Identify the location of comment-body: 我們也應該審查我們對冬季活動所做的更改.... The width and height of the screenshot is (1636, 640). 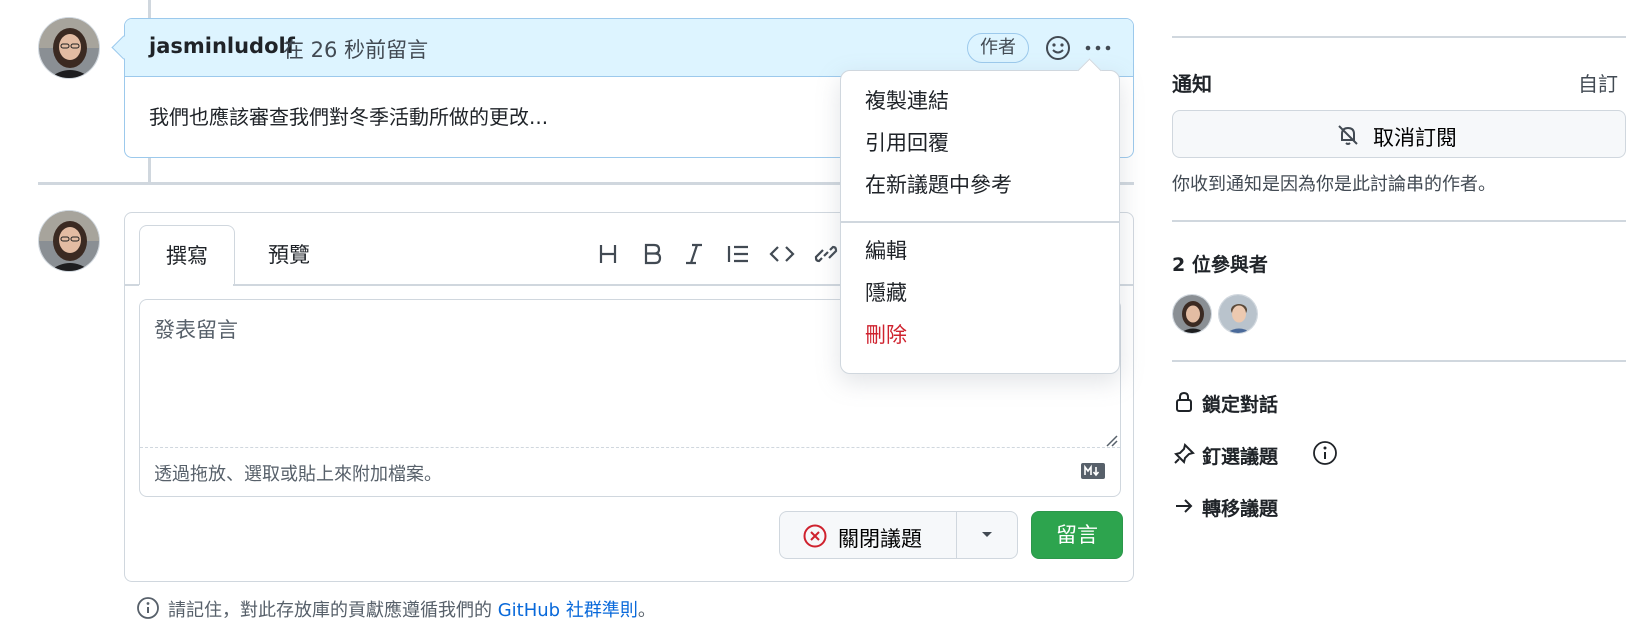
(349, 117).